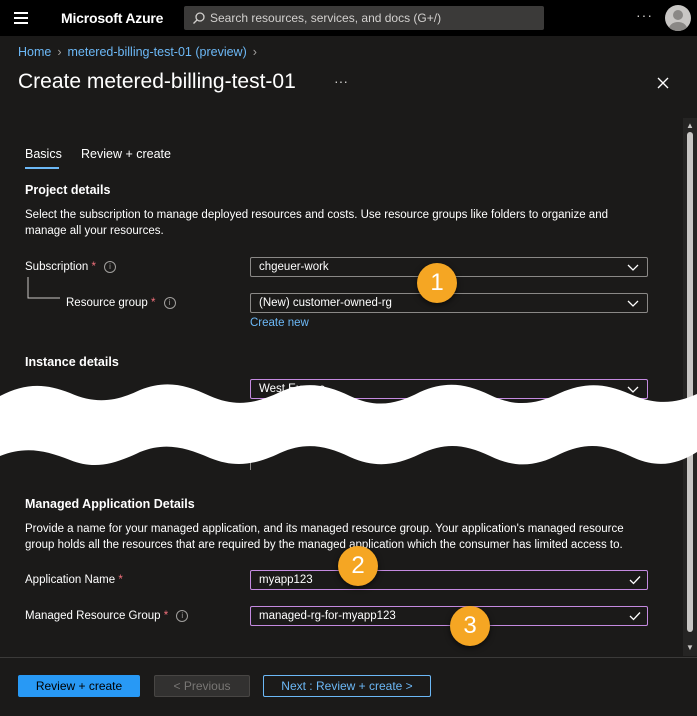 This screenshot has height=716, width=697. What do you see at coordinates (112, 18) in the screenshot?
I see `brand-name: Microsoft Azure` at bounding box center [112, 18].